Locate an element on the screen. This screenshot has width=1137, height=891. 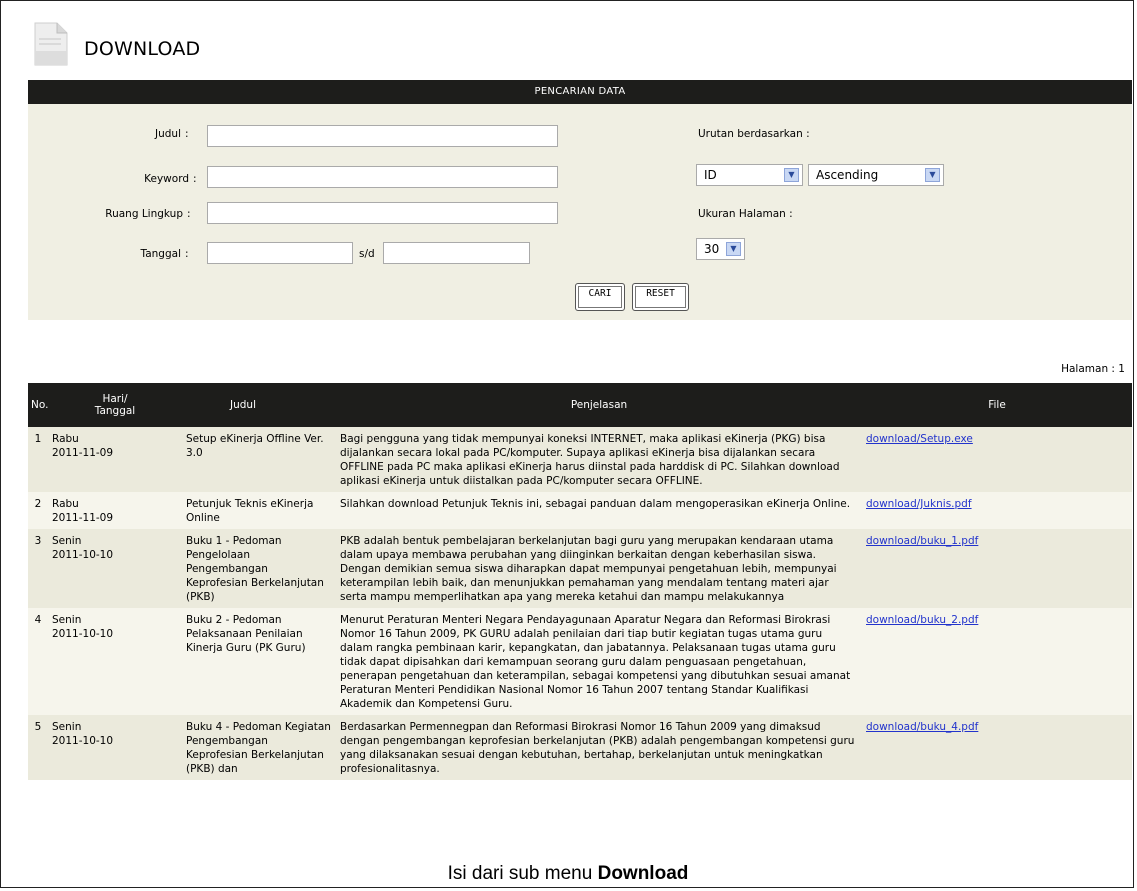
table-header-row: No. Hari/ Tanggal Judul Penjelasan File is located at coordinates (580, 405).